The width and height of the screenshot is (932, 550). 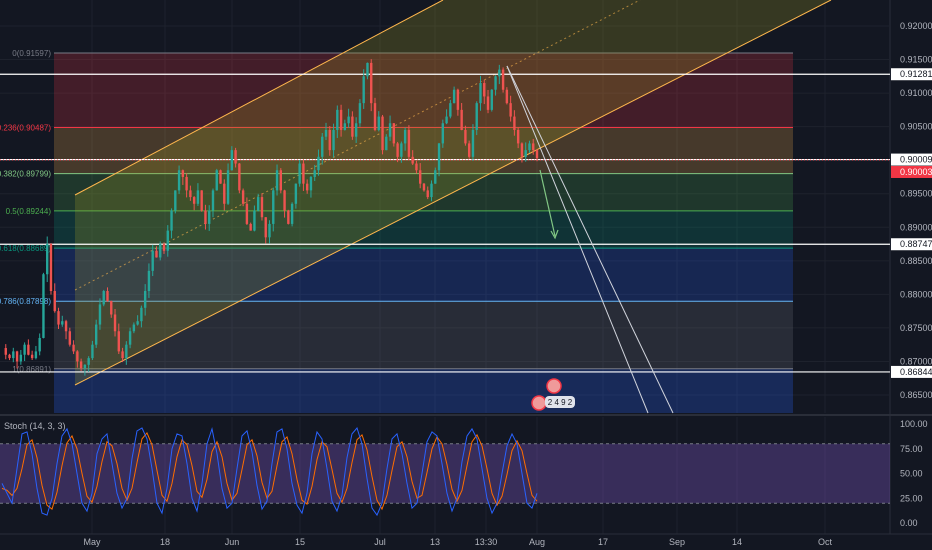 I want to click on y-tick-label: 0.90500, so click(x=916, y=127).